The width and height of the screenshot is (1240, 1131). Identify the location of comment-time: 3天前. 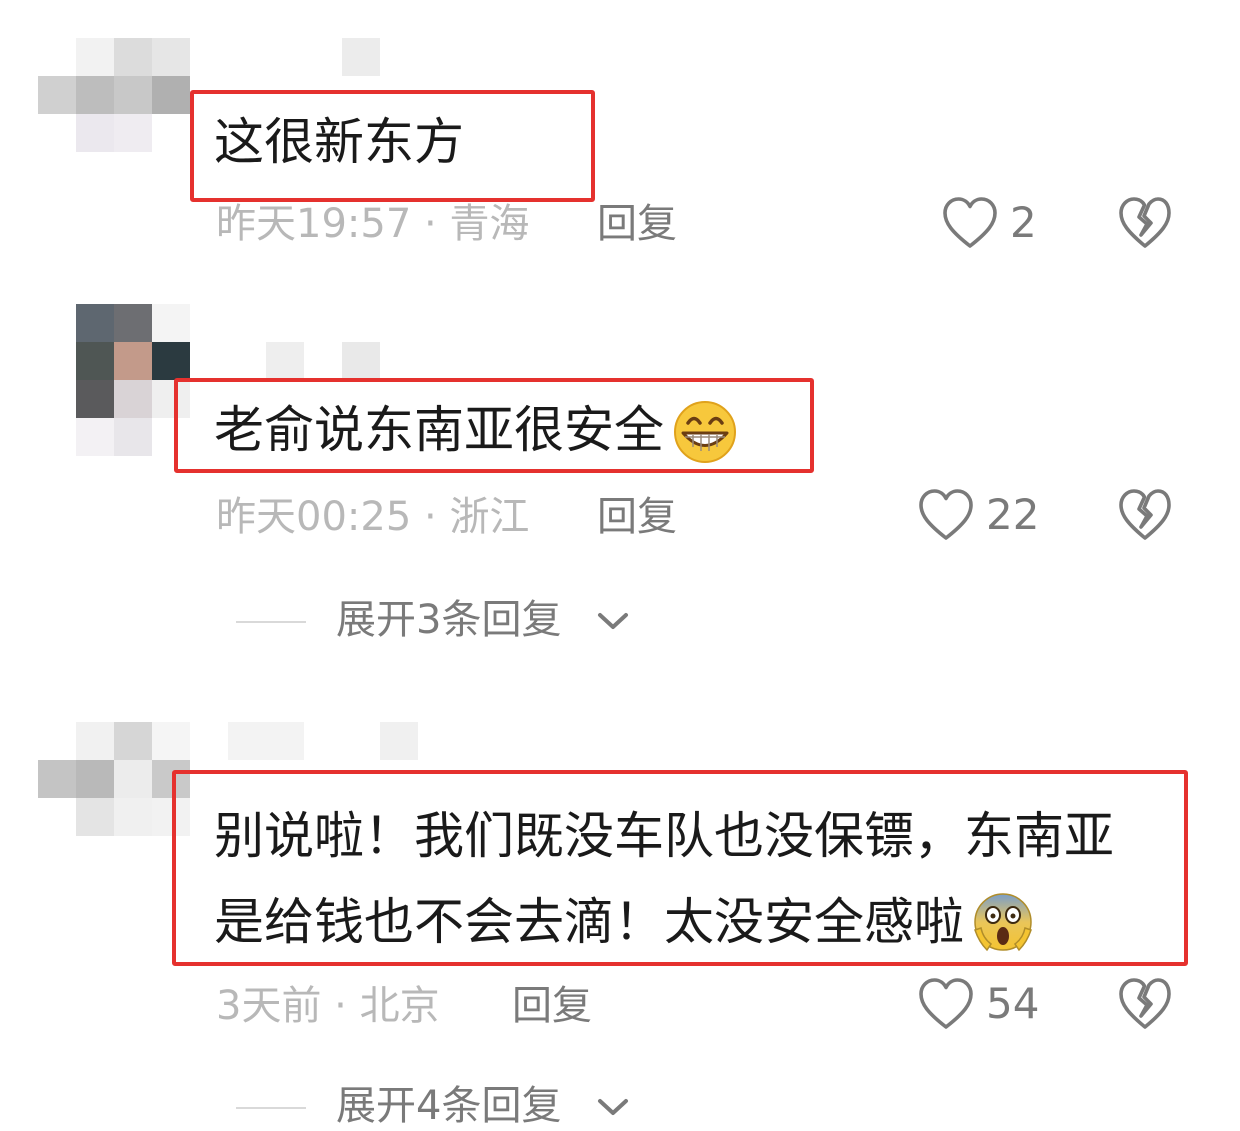
(269, 1006).